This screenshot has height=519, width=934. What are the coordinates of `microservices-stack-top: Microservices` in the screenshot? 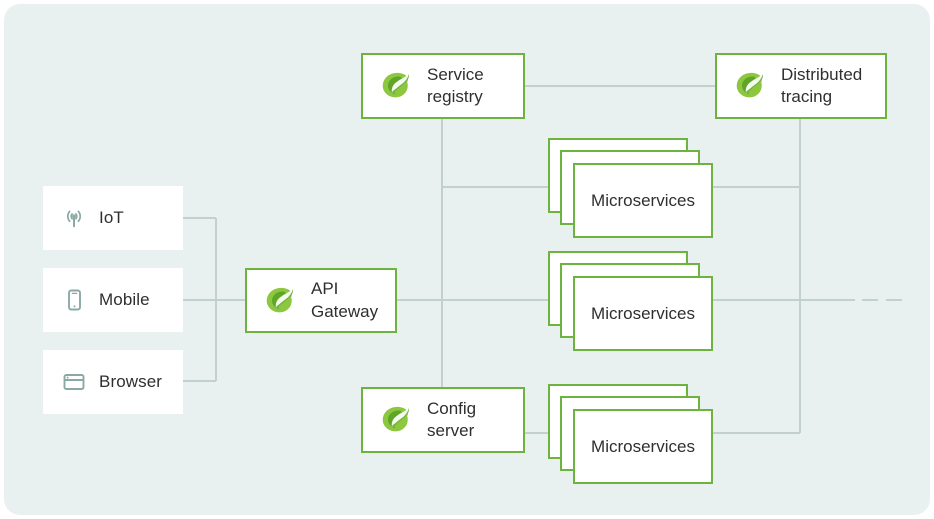 It's located at (630, 188).